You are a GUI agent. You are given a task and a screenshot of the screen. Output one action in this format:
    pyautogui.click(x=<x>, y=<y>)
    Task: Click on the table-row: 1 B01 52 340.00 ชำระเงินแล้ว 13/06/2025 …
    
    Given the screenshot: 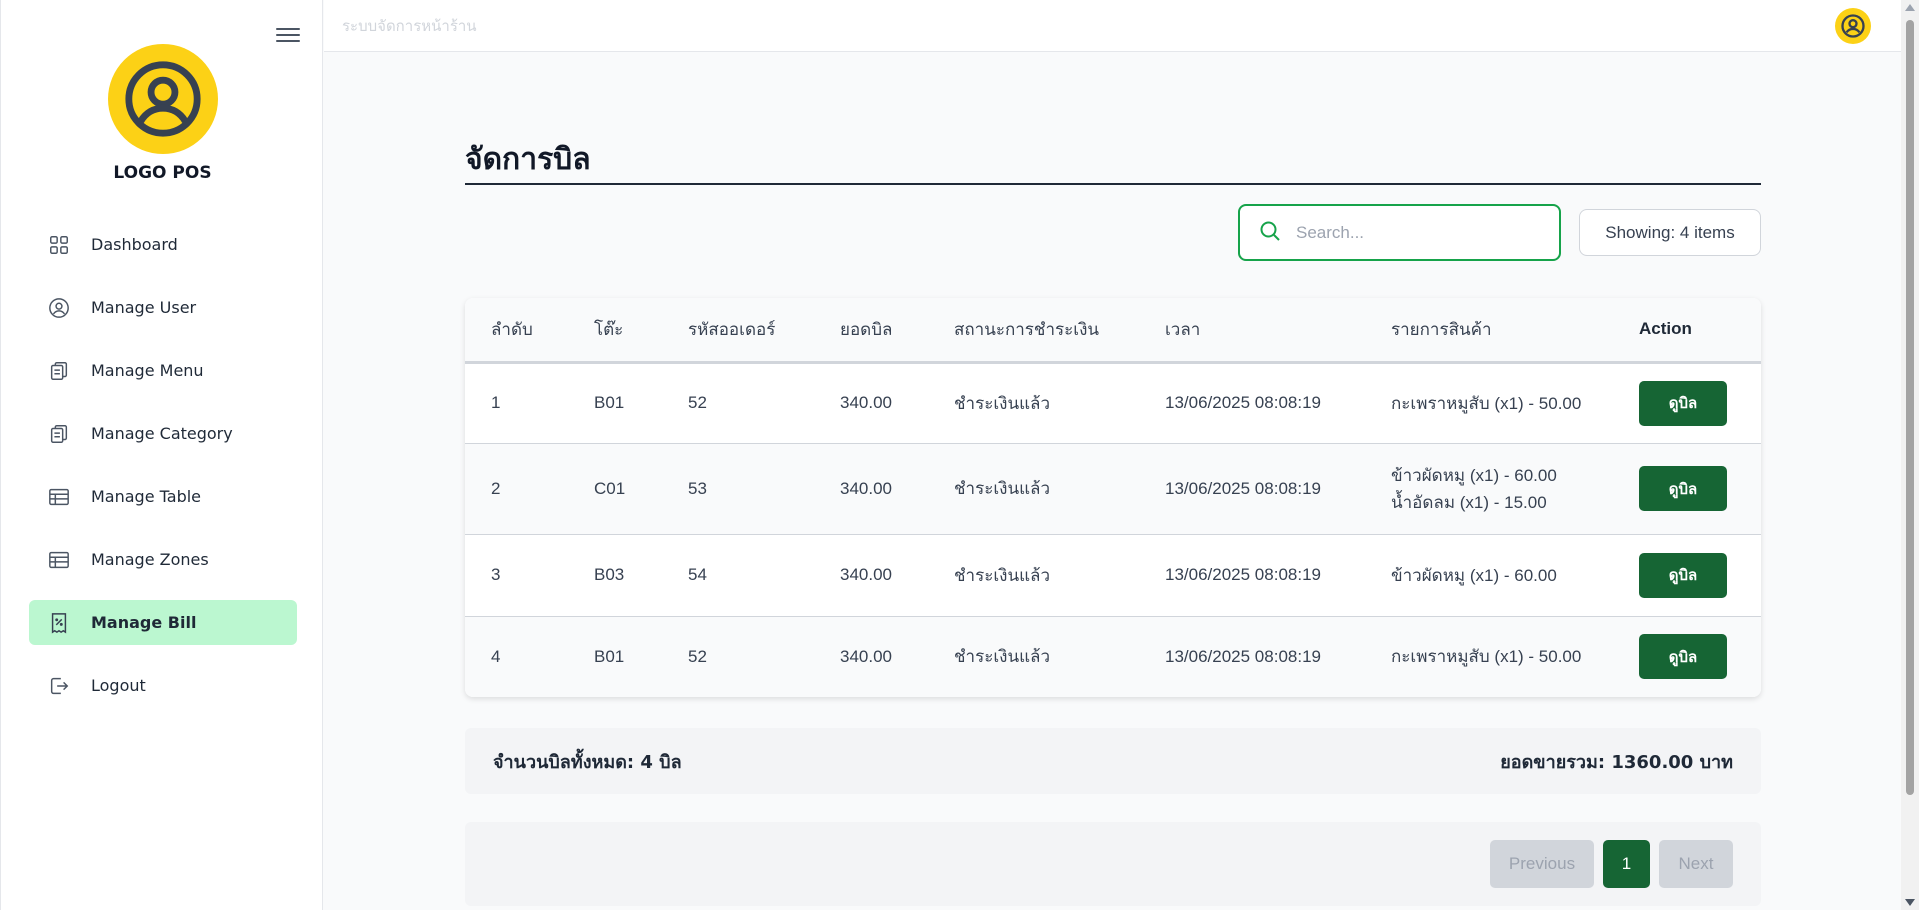 What is the action you would take?
    pyautogui.click(x=1113, y=403)
    